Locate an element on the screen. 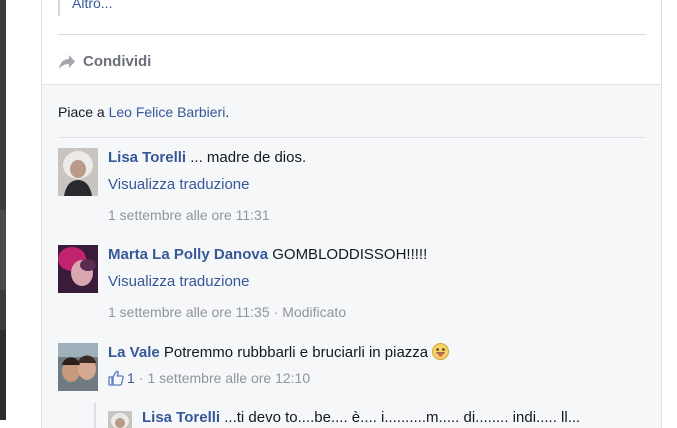  likes-sentence: Piace a Leo Felice Barbieri. is located at coordinates (143, 112).